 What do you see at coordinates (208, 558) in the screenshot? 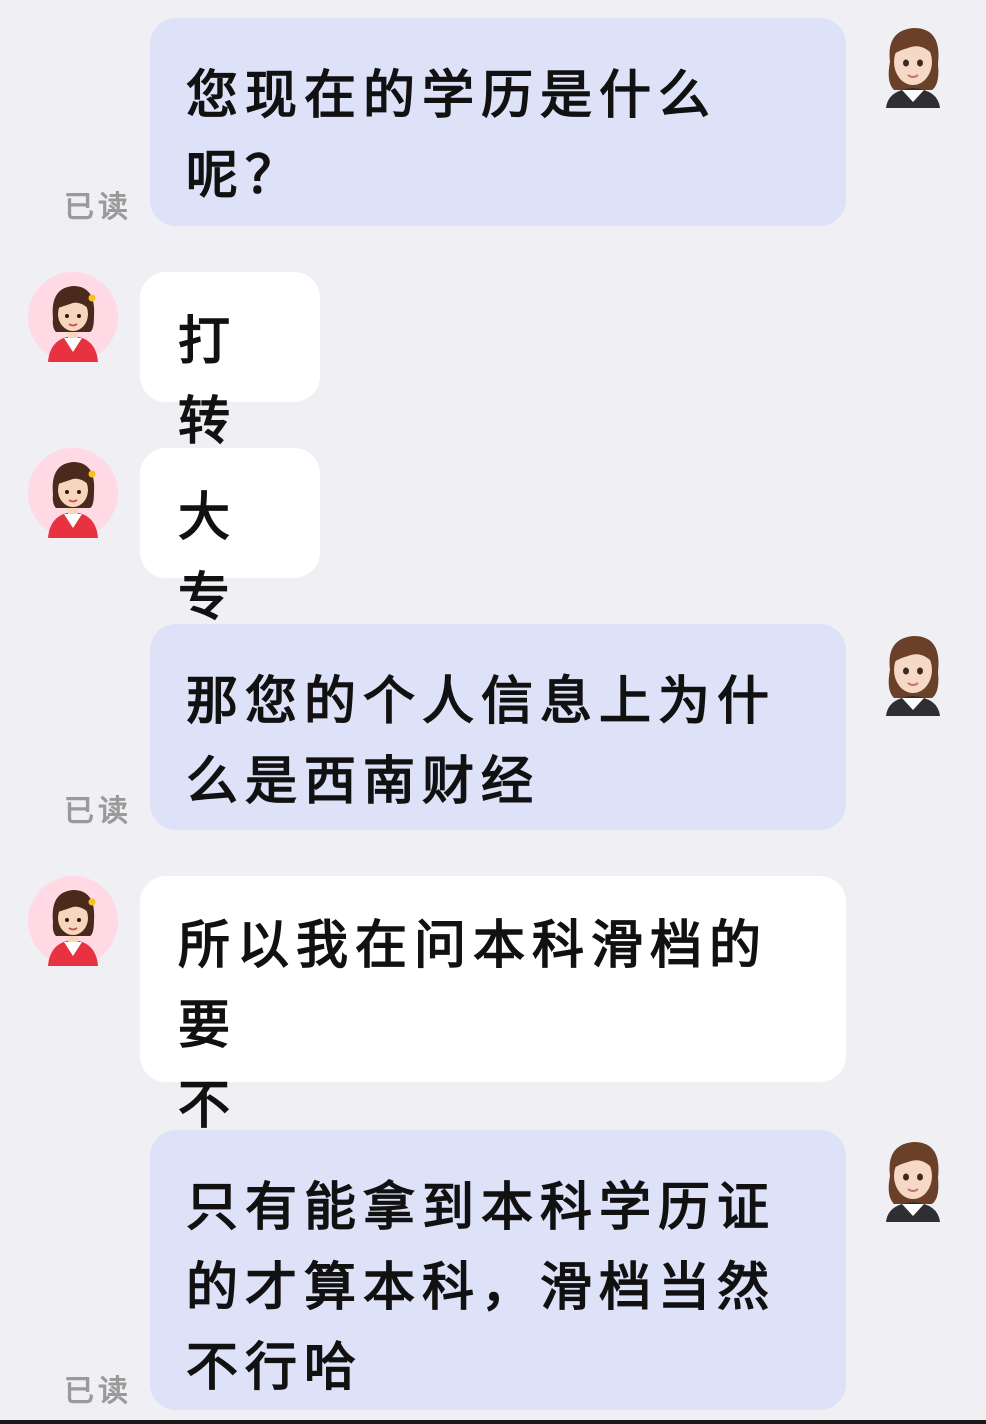
I see `message-text-line: 大专` at bounding box center [208, 558].